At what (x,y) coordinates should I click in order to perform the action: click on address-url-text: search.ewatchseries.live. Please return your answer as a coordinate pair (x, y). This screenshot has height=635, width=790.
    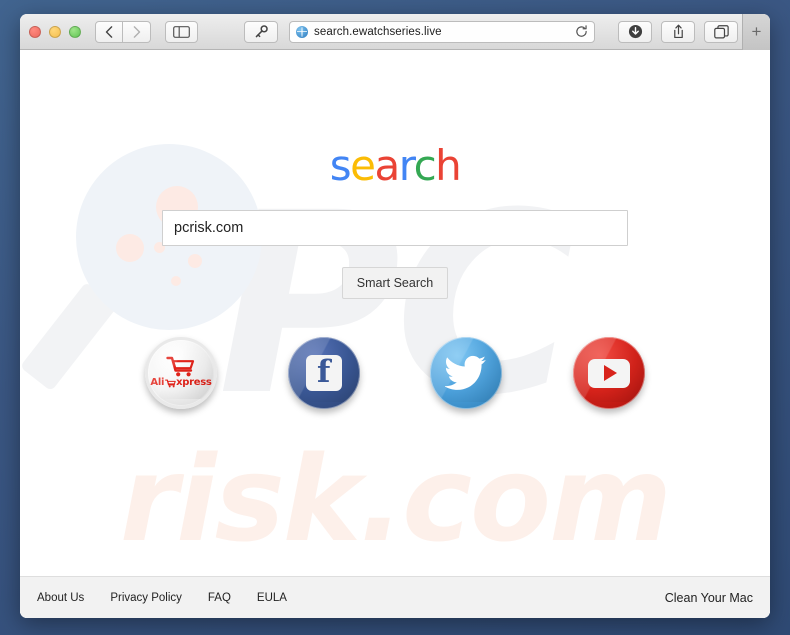
    Looking at the image, I should click on (378, 31).